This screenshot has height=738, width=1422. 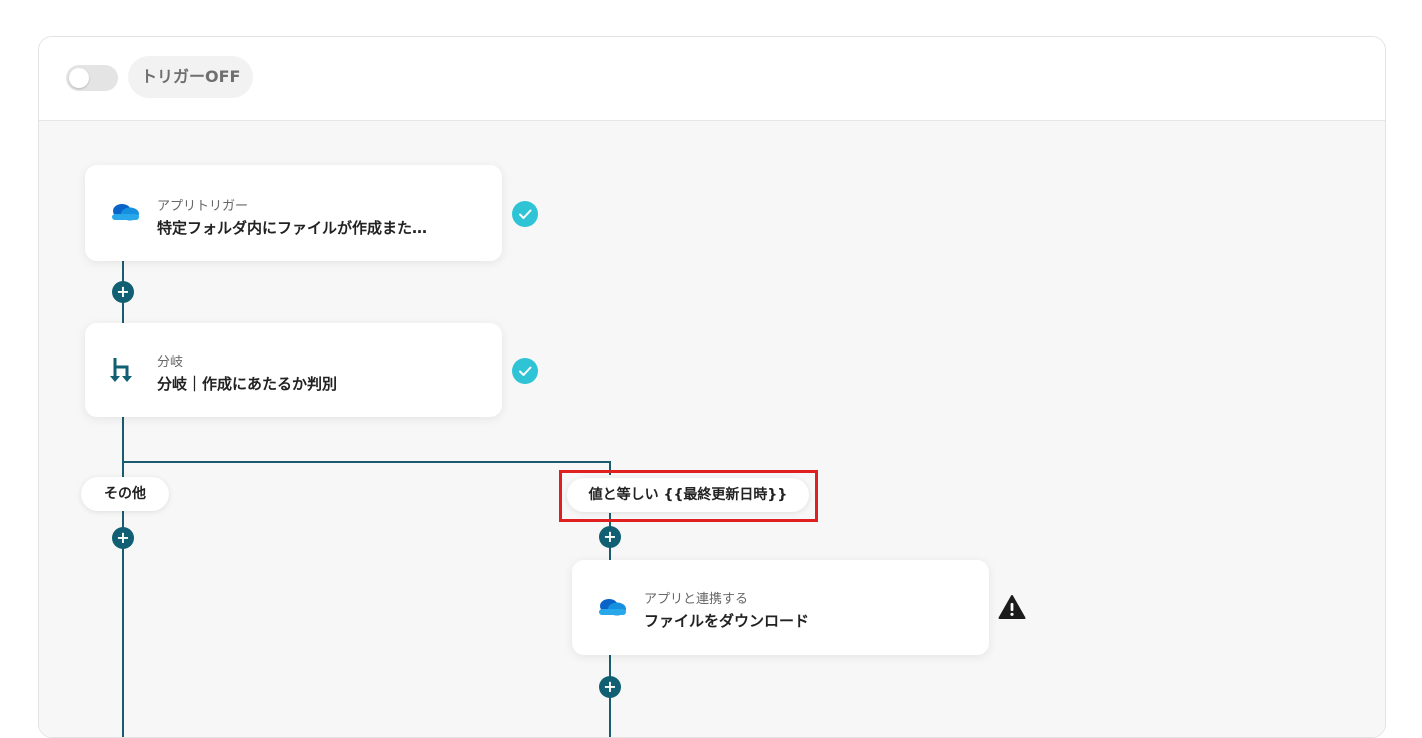 I want to click on branch-icon, so click(x=125, y=369).